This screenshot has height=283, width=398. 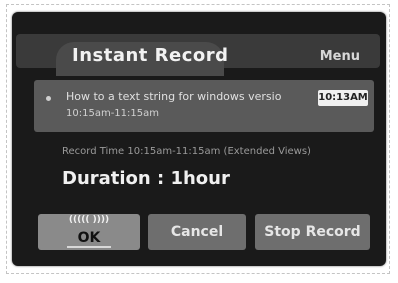 What do you see at coordinates (146, 178) in the screenshot?
I see `duration-text: Duration : 1hour` at bounding box center [146, 178].